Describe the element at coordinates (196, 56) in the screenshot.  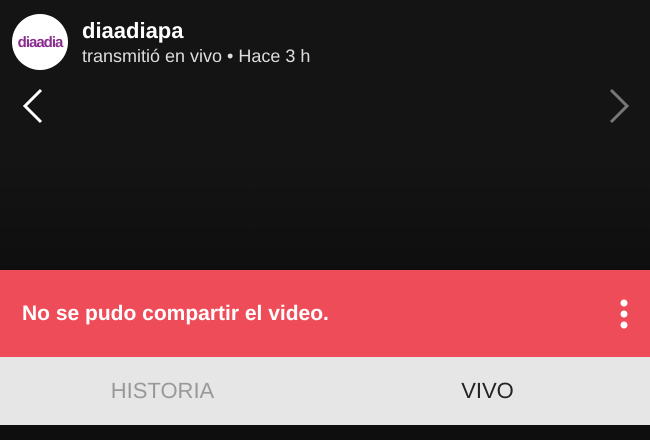
I see `post-subtitle: transmitió en vivo • Hace 3 h` at that location.